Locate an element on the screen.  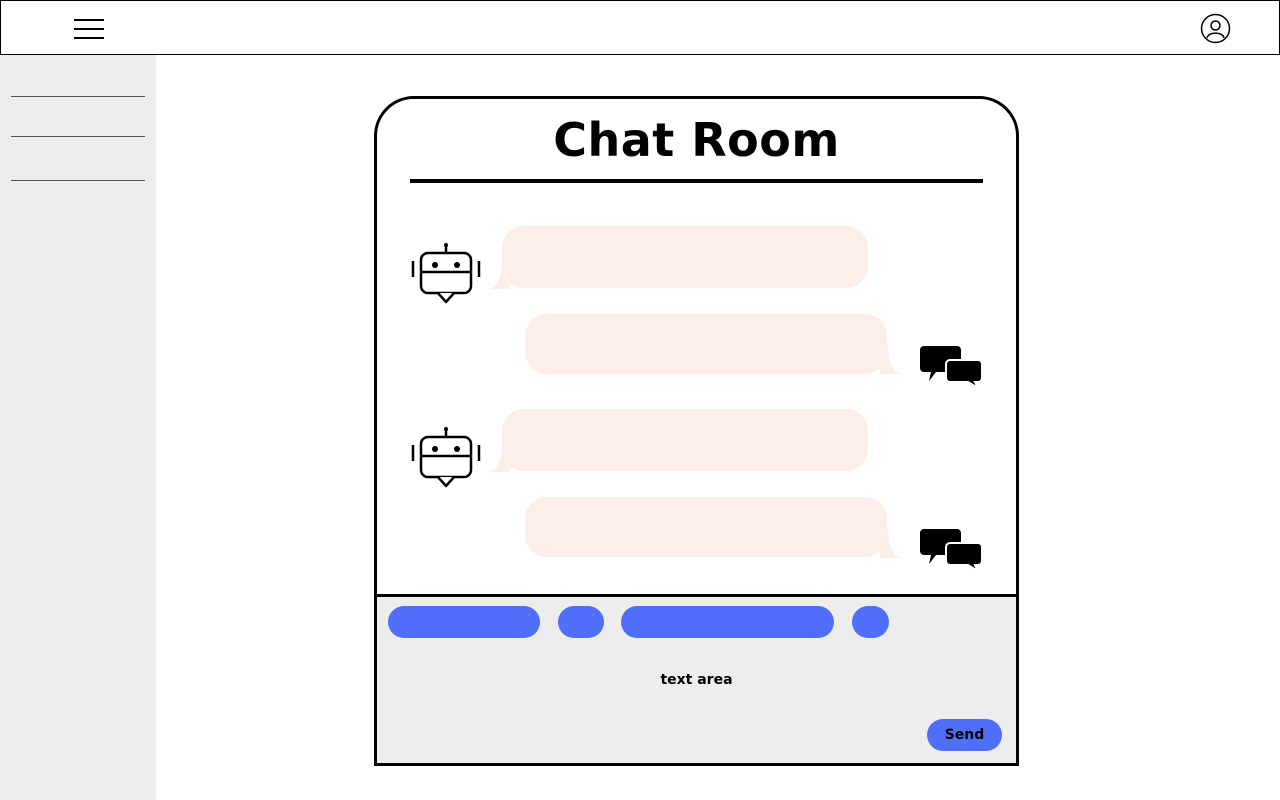
top-bar is located at coordinates (640, 27).